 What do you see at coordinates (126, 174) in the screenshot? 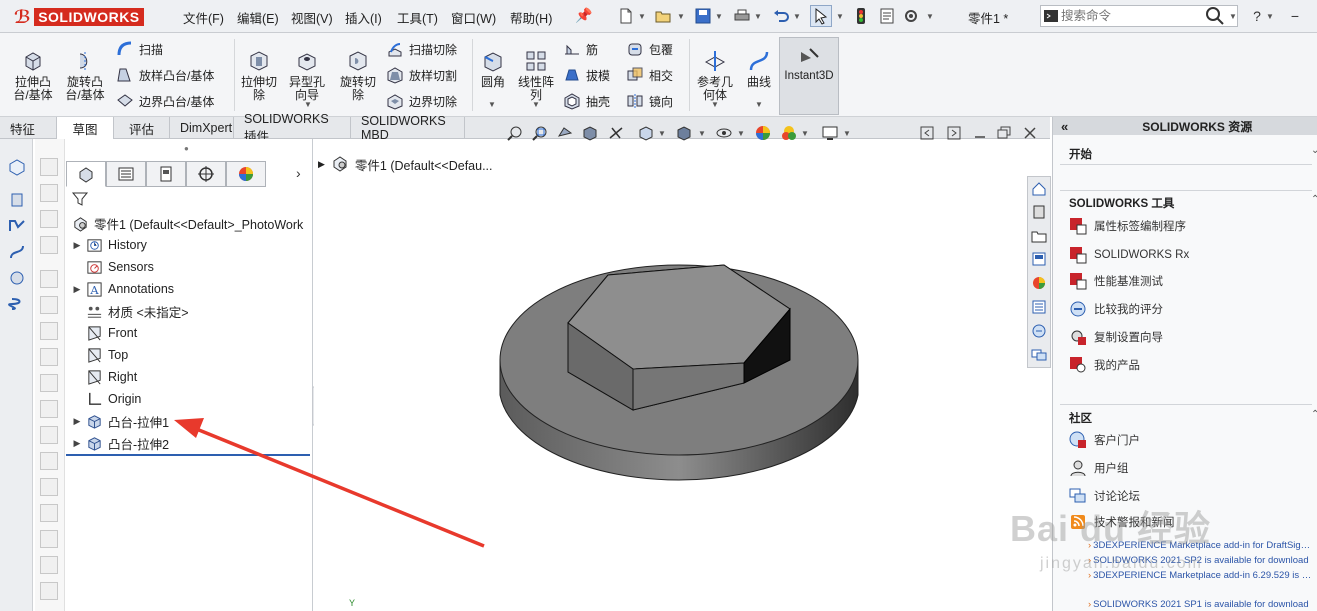
I see `tab-property-manager` at bounding box center [126, 174].